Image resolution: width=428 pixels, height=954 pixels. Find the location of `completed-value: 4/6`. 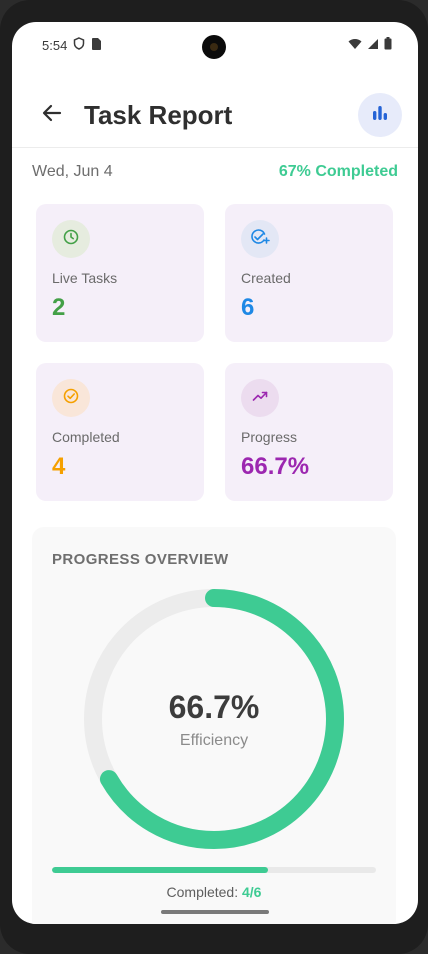

completed-value: 4/6 is located at coordinates (252, 892).